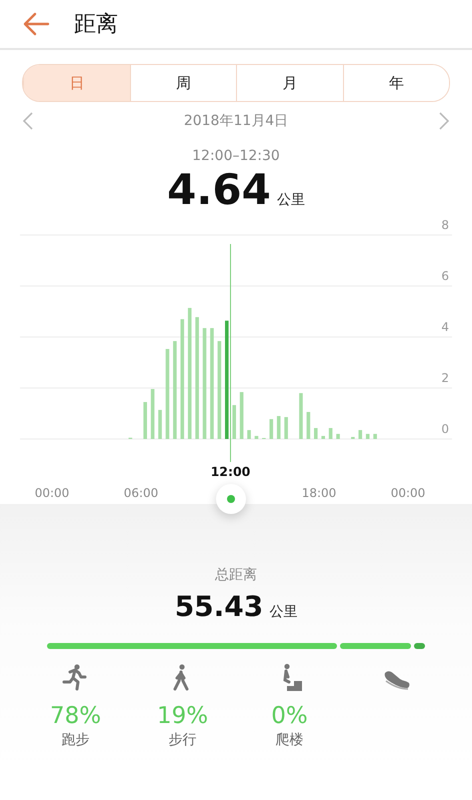 This screenshot has width=472, height=800. Describe the element at coordinates (445, 327) in the screenshot. I see `y-tick-label: 4` at that location.